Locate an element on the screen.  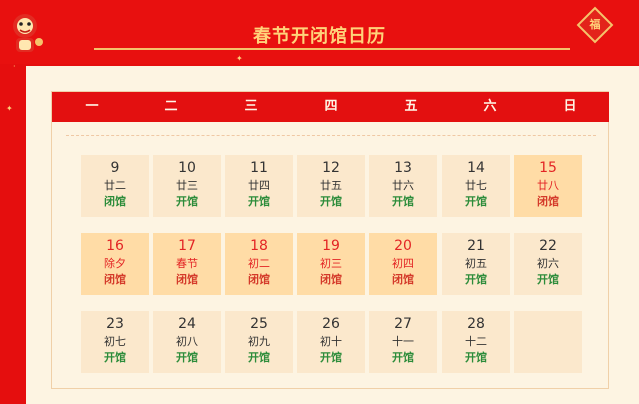
lunar-date: 初三 is located at coordinates (331, 263).